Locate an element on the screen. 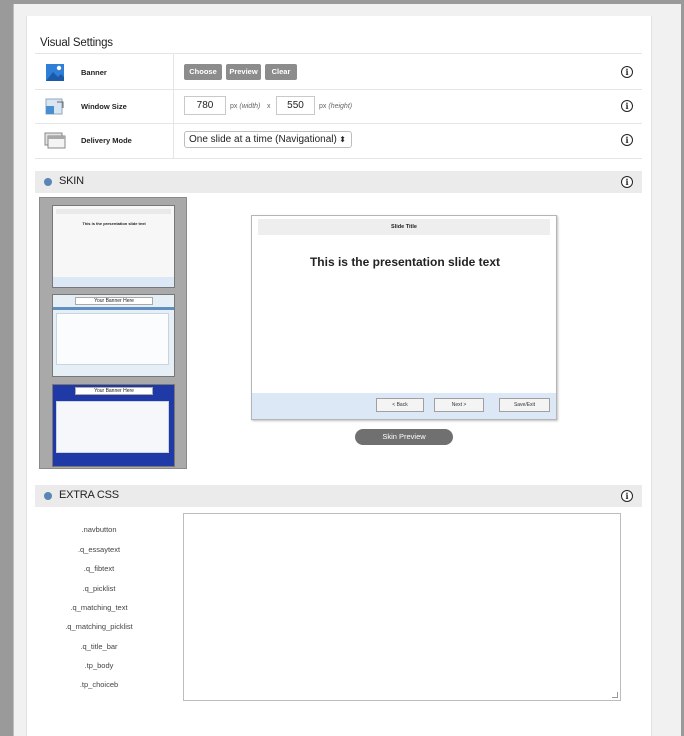  width-hint: (width) is located at coordinates (250, 106).